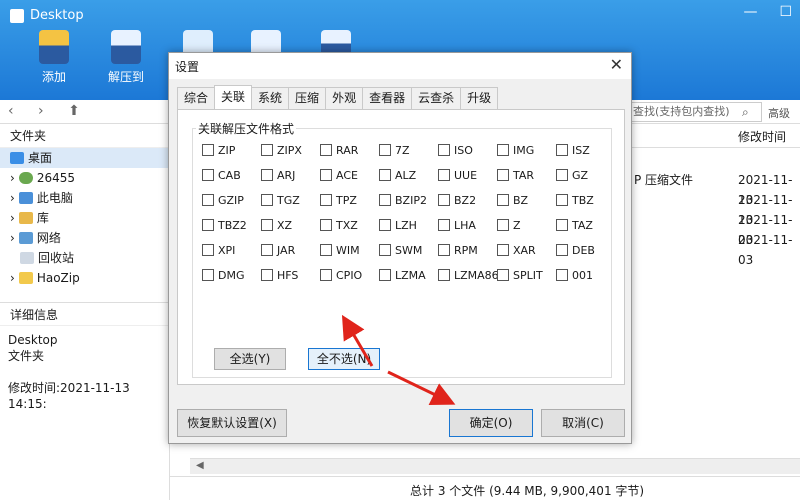  I want to click on scroll-left-icon: ◀, so click(200, 465).